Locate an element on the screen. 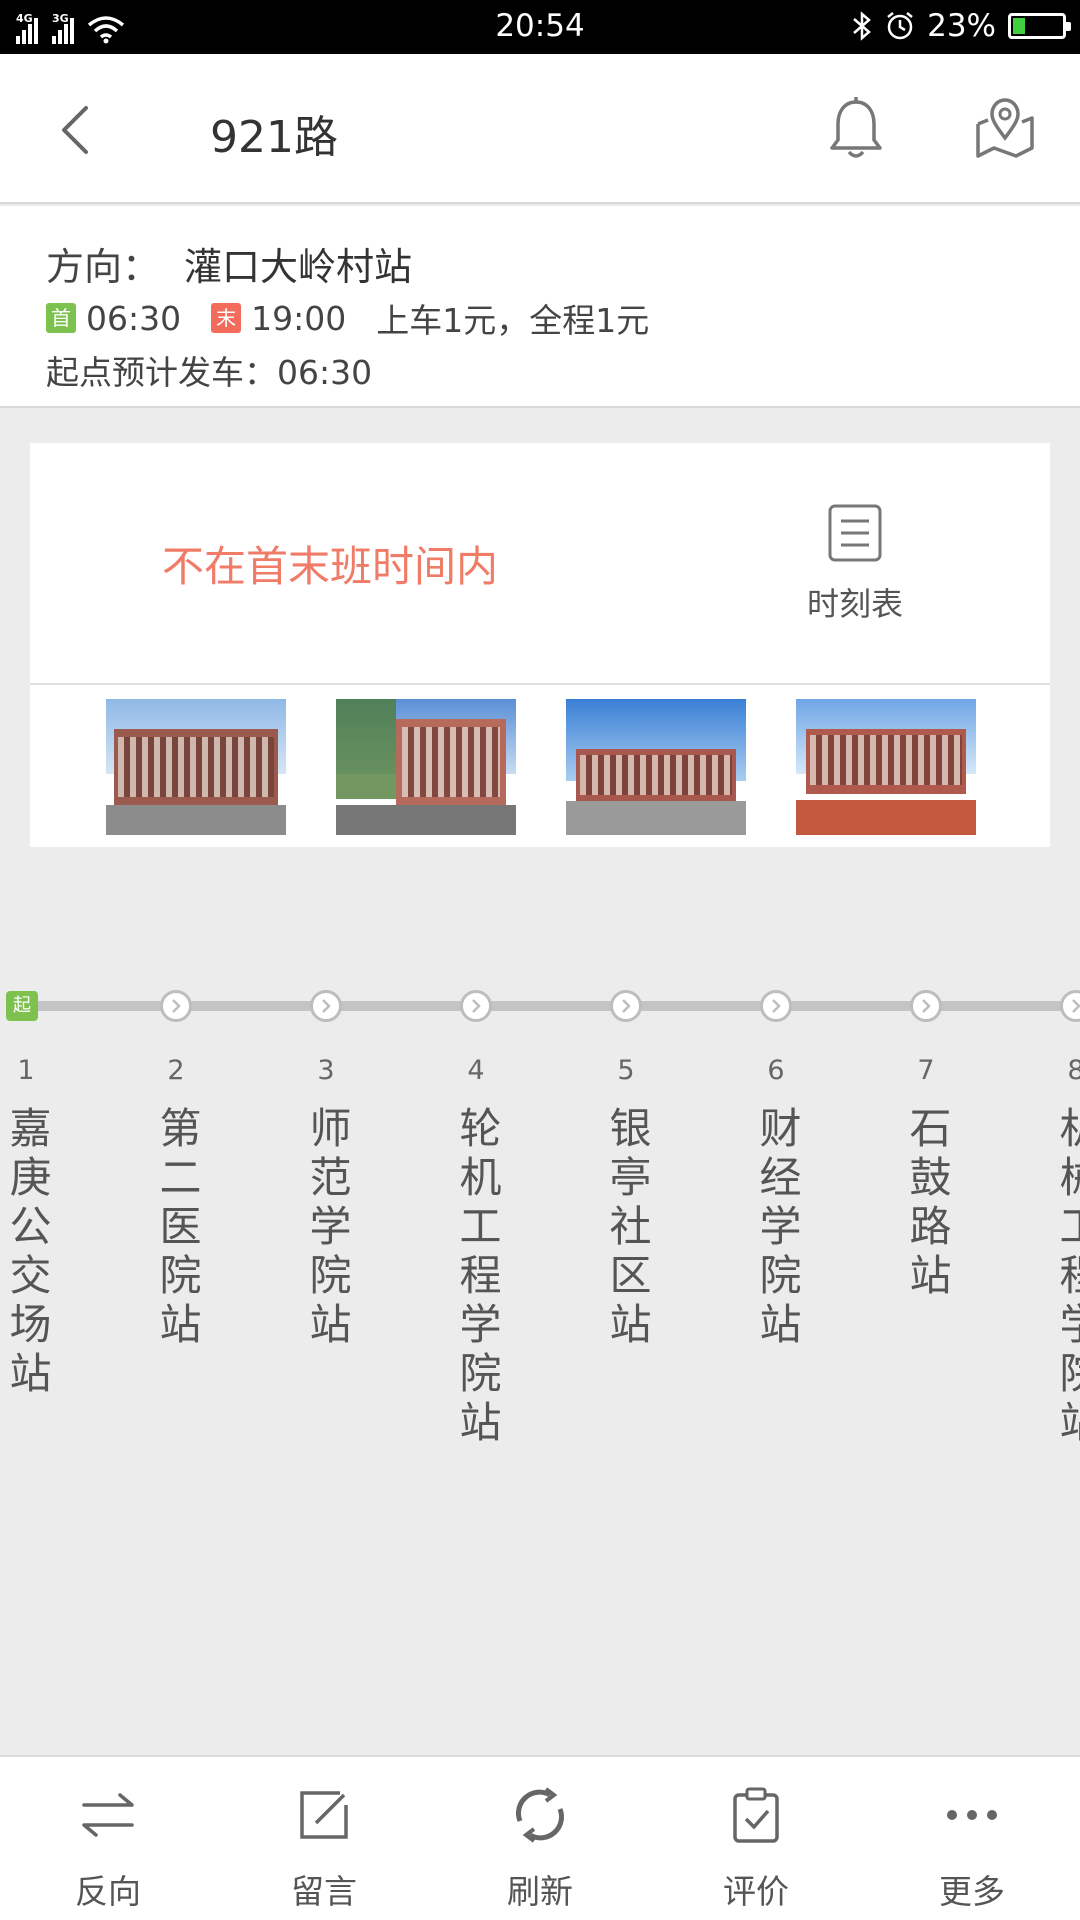 This screenshot has width=1080, height=1920. reverse-button: 反向 is located at coordinates (108, 1838).